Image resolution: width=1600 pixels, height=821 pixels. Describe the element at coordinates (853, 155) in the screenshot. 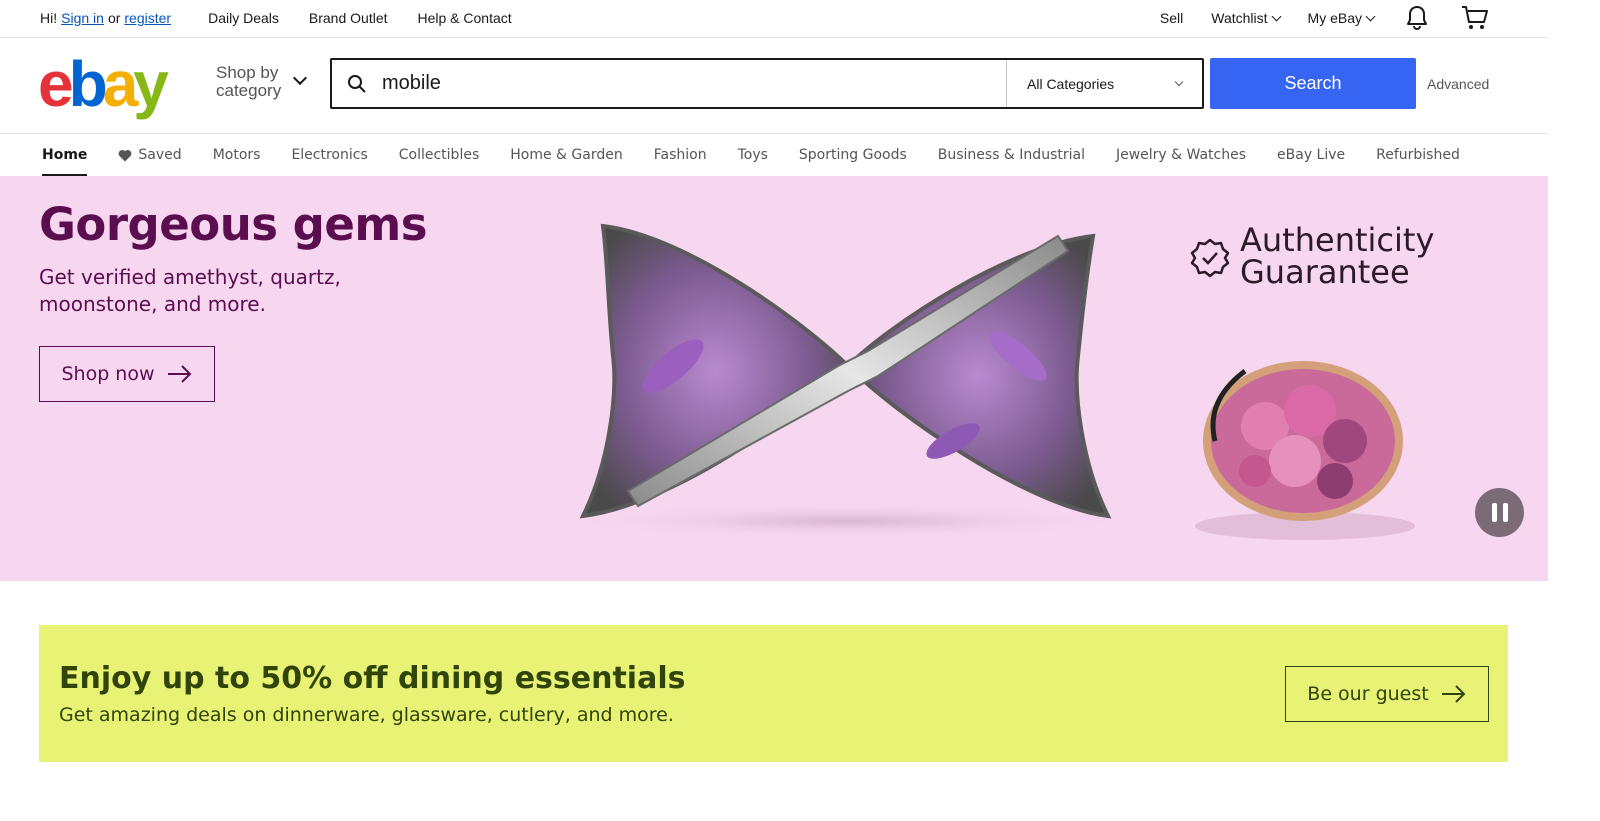

I see `nav-item-sporting-goods: Sporting Goods` at that location.